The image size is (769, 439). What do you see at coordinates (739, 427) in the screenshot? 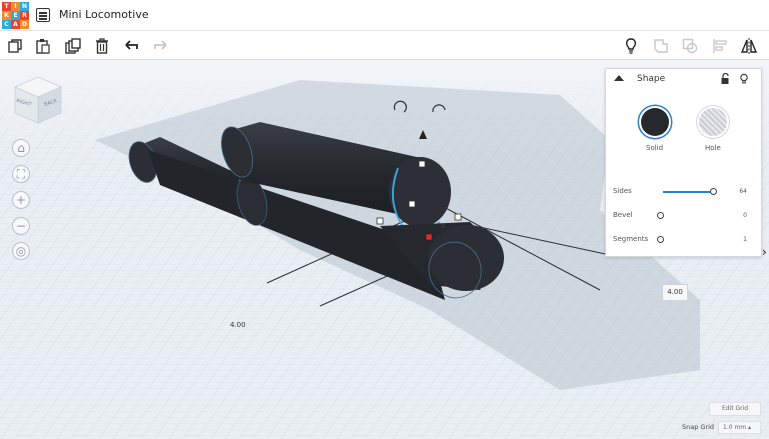
I see `snap-grid-select: 1.0 mm ▴` at bounding box center [739, 427].